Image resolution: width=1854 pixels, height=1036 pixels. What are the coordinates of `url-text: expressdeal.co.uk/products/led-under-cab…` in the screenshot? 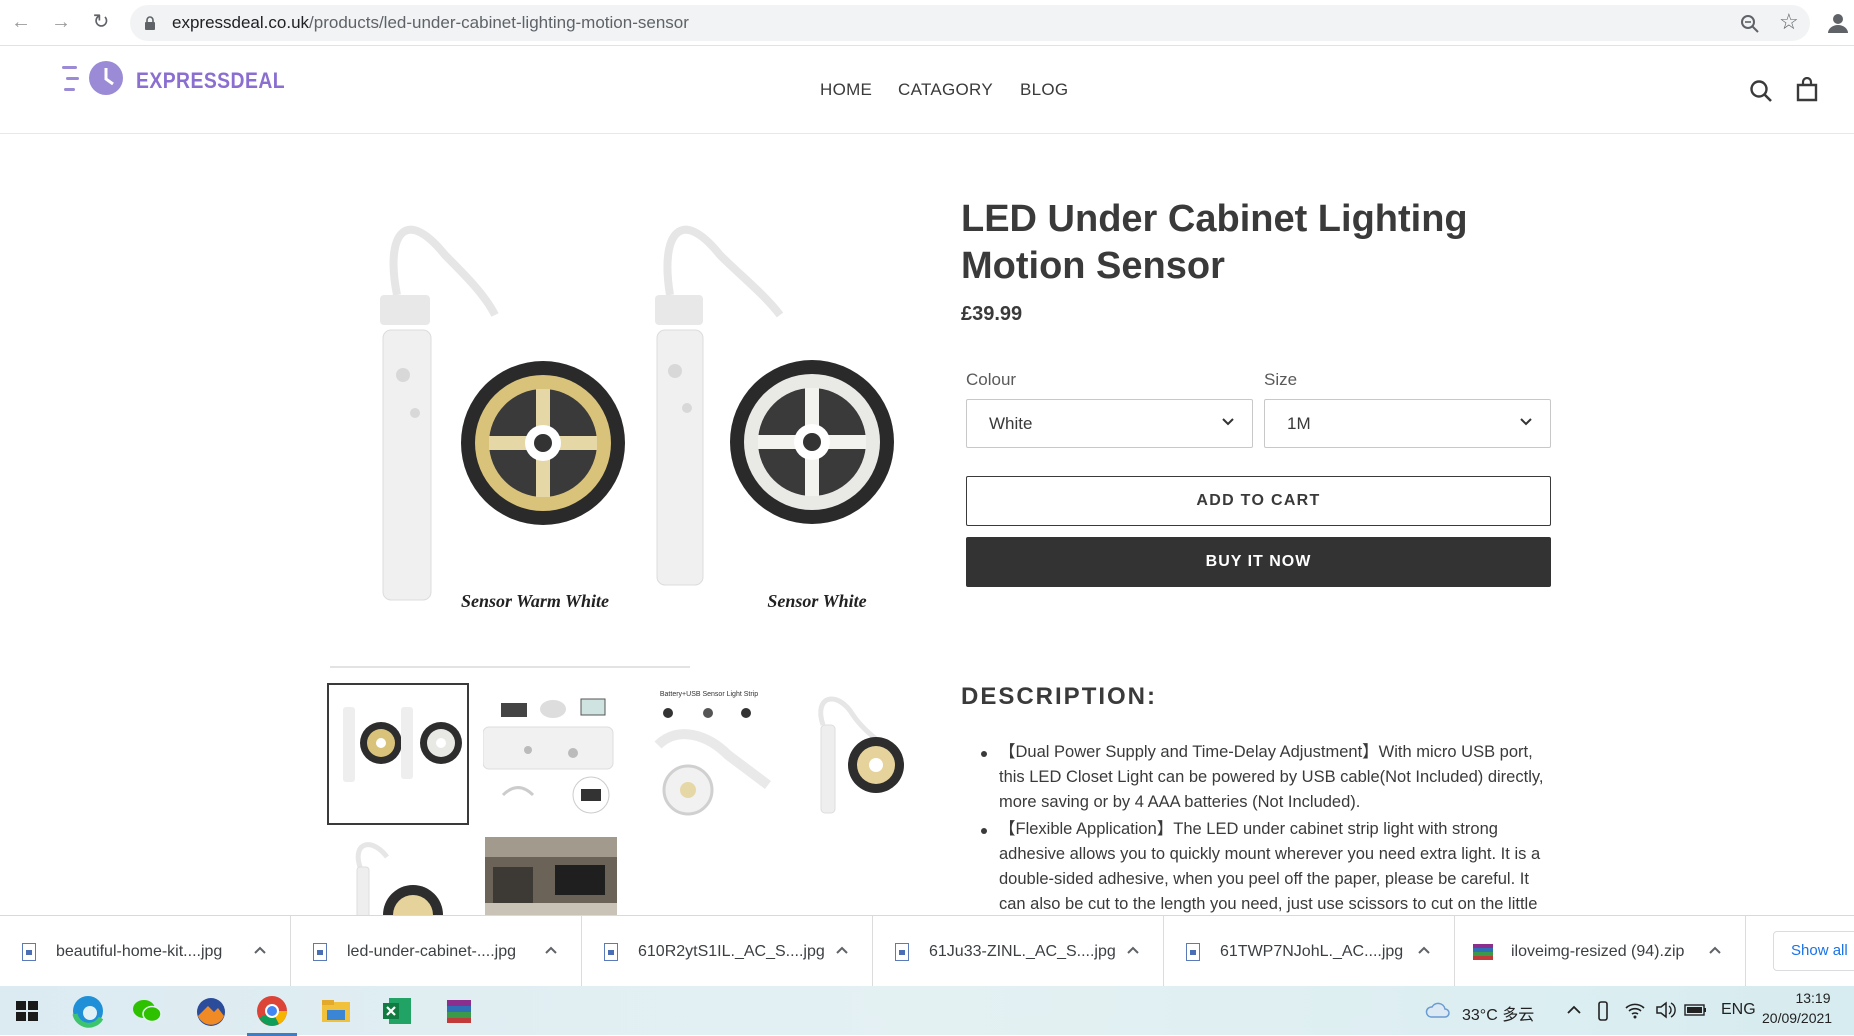 It's located at (430, 23).